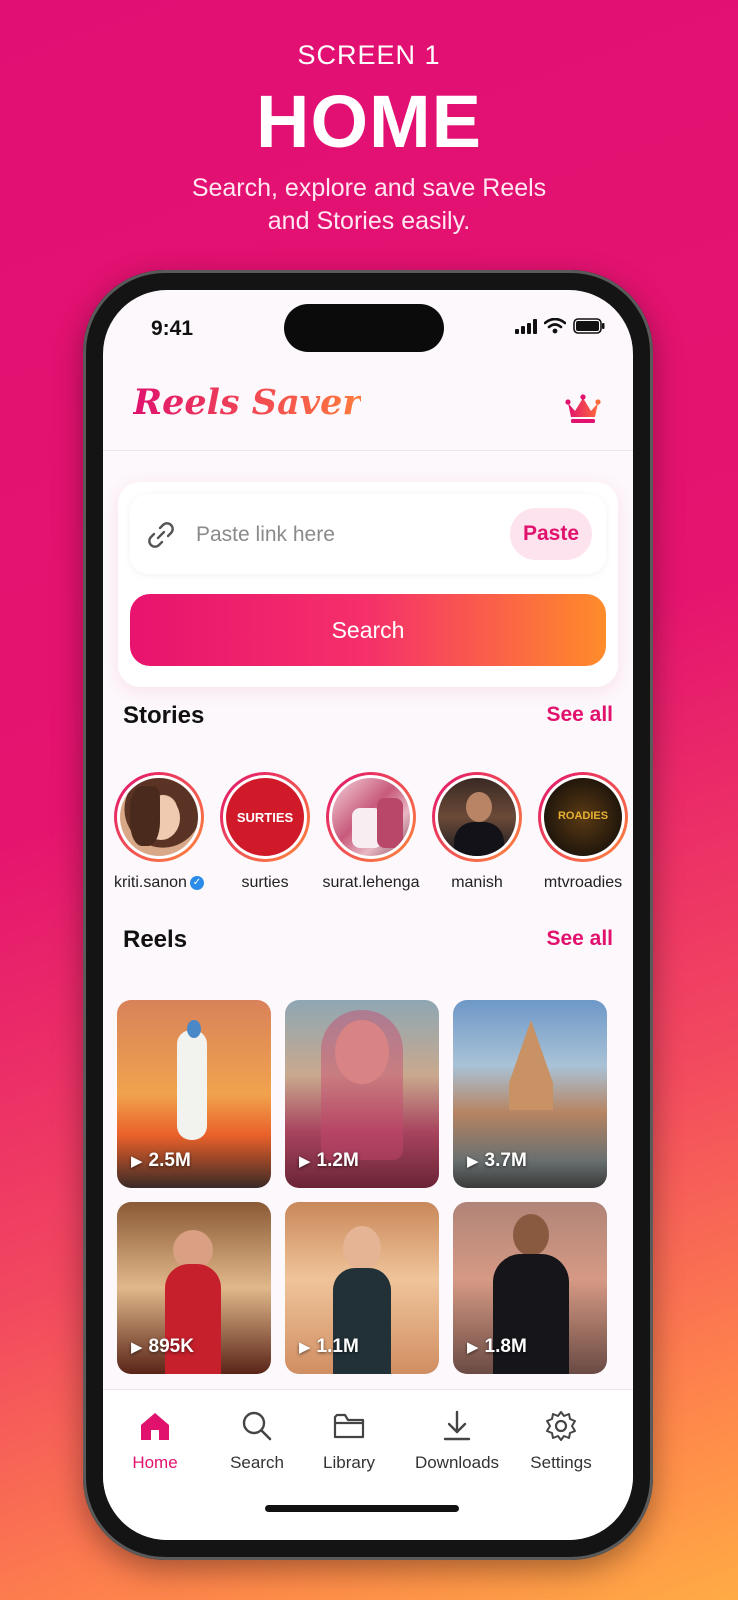 Image resolution: width=738 pixels, height=1600 pixels. I want to click on tab-search: Search, so click(257, 1440).